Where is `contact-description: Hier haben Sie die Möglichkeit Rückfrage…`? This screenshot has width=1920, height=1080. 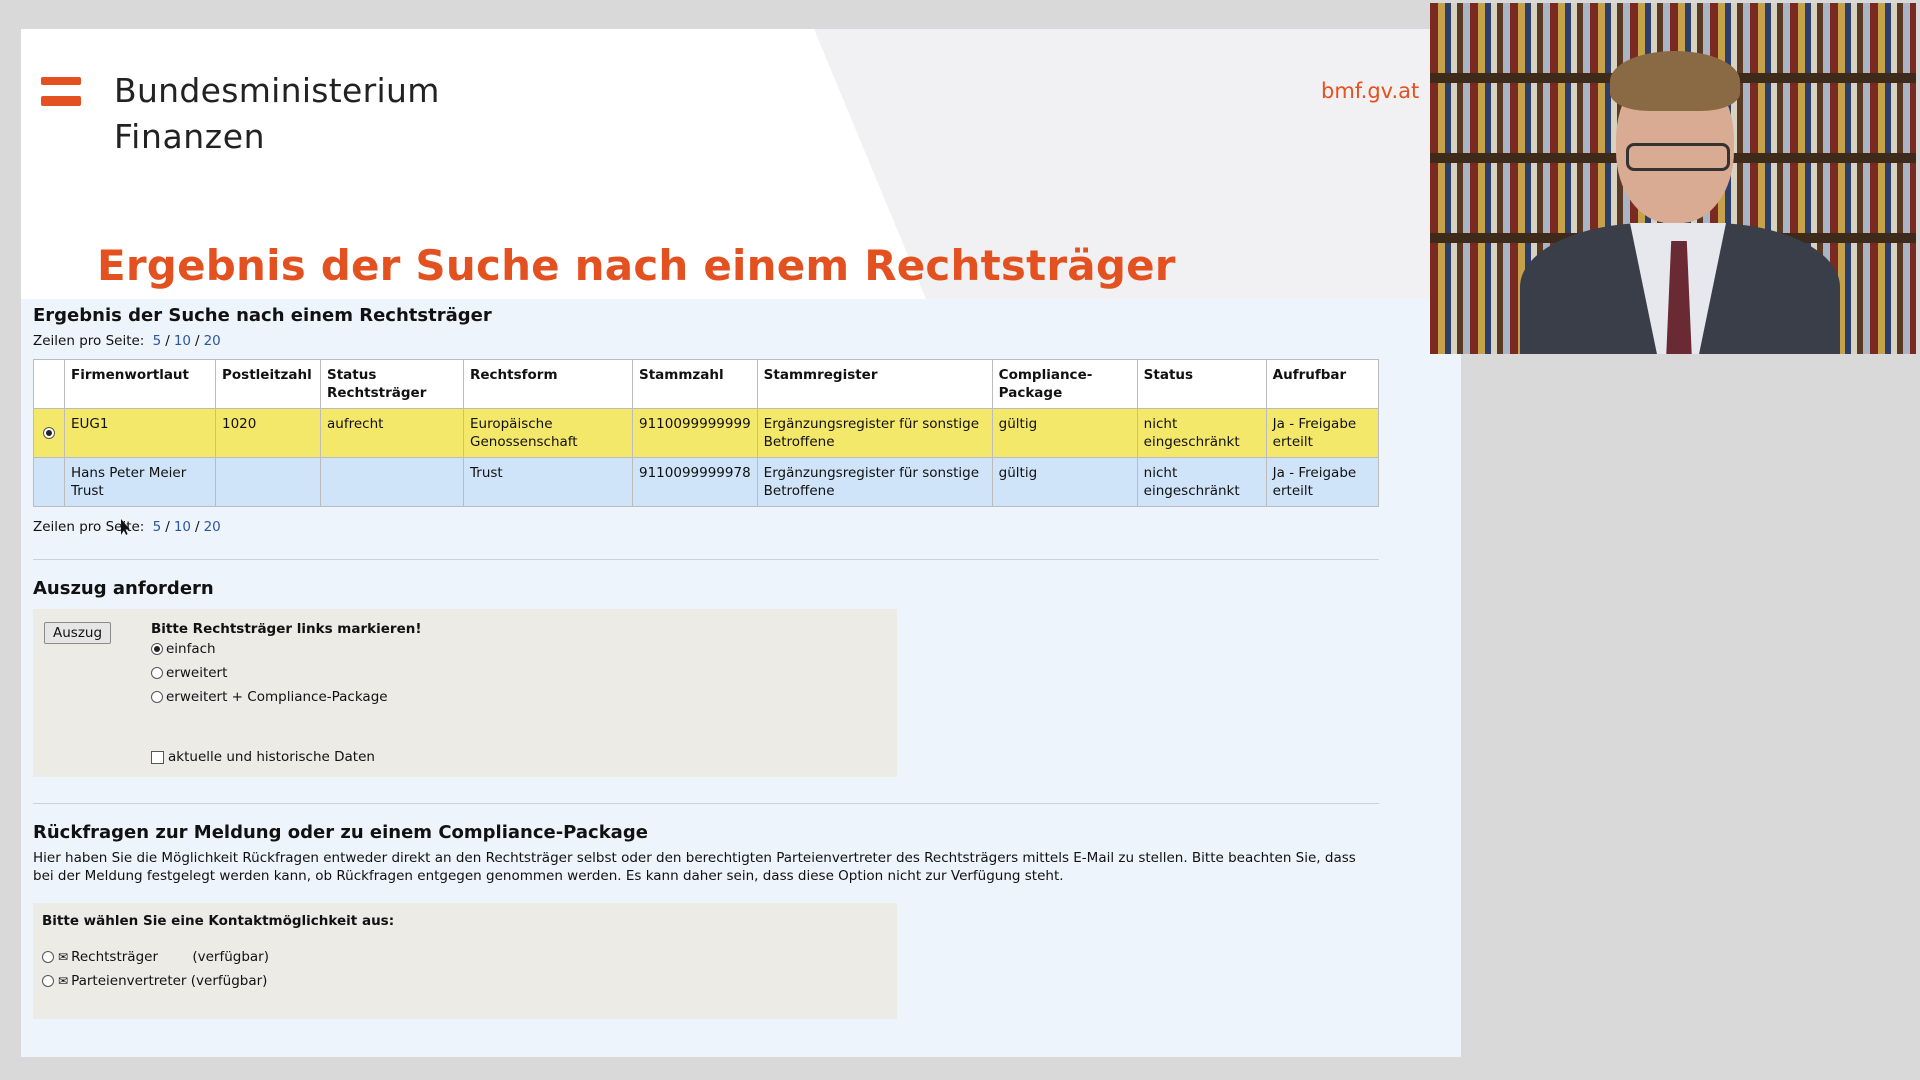 contact-description: Hier haben Sie die Möglichkeit Rückfrage… is located at coordinates (694, 867).